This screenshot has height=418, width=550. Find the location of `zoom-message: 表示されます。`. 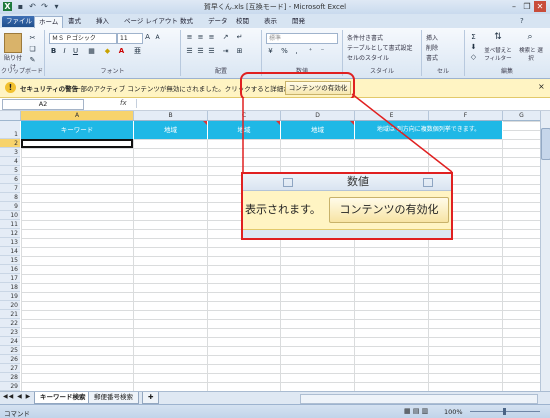

zoom-message: 表示されます。 is located at coordinates (283, 209).